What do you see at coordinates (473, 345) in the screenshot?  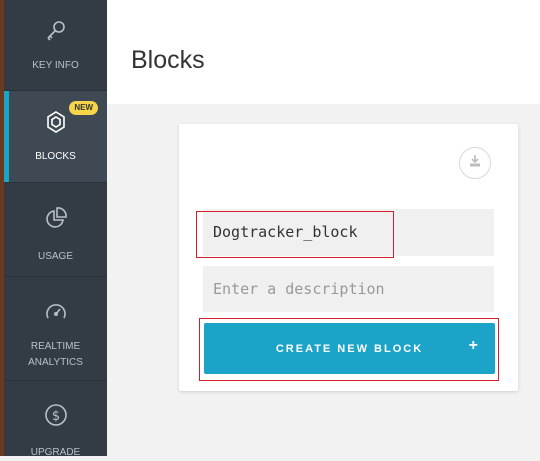 I see `plus-icon: +` at bounding box center [473, 345].